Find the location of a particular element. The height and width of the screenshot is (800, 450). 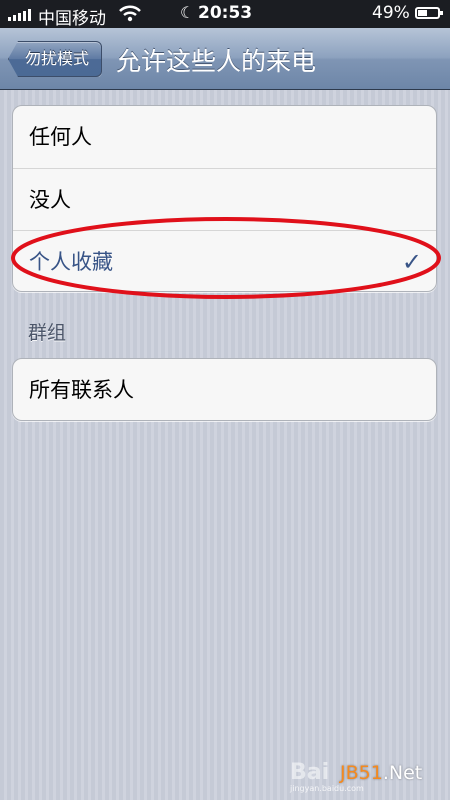

watermark-site: JB51.Net is located at coordinates (381, 773).